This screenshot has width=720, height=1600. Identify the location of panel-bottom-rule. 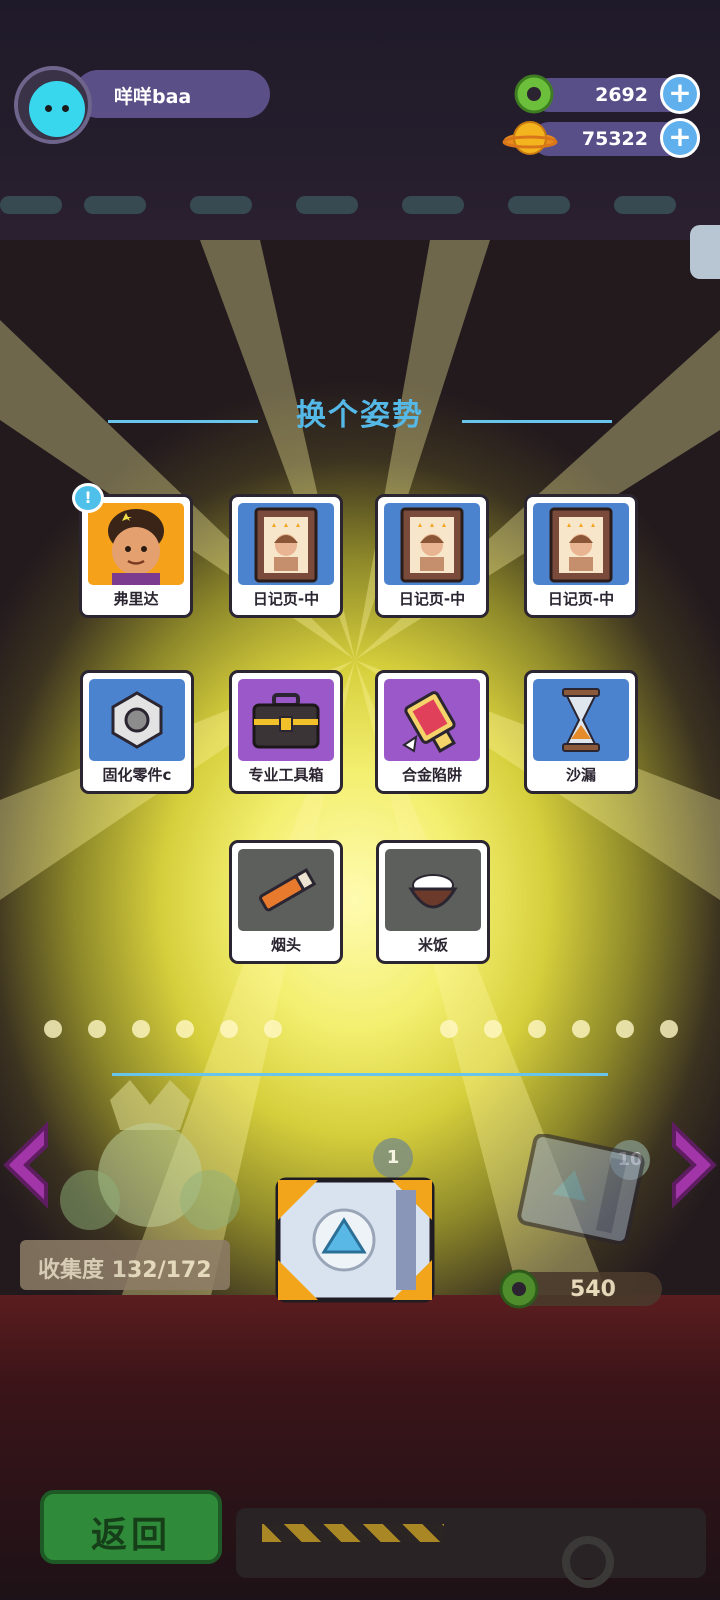
(360, 1074).